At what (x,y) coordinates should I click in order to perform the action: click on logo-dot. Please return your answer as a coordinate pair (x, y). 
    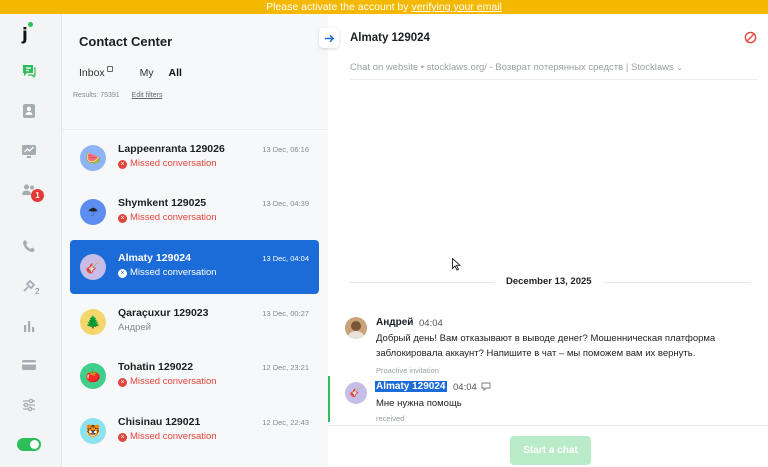
    Looking at the image, I should click on (30, 24).